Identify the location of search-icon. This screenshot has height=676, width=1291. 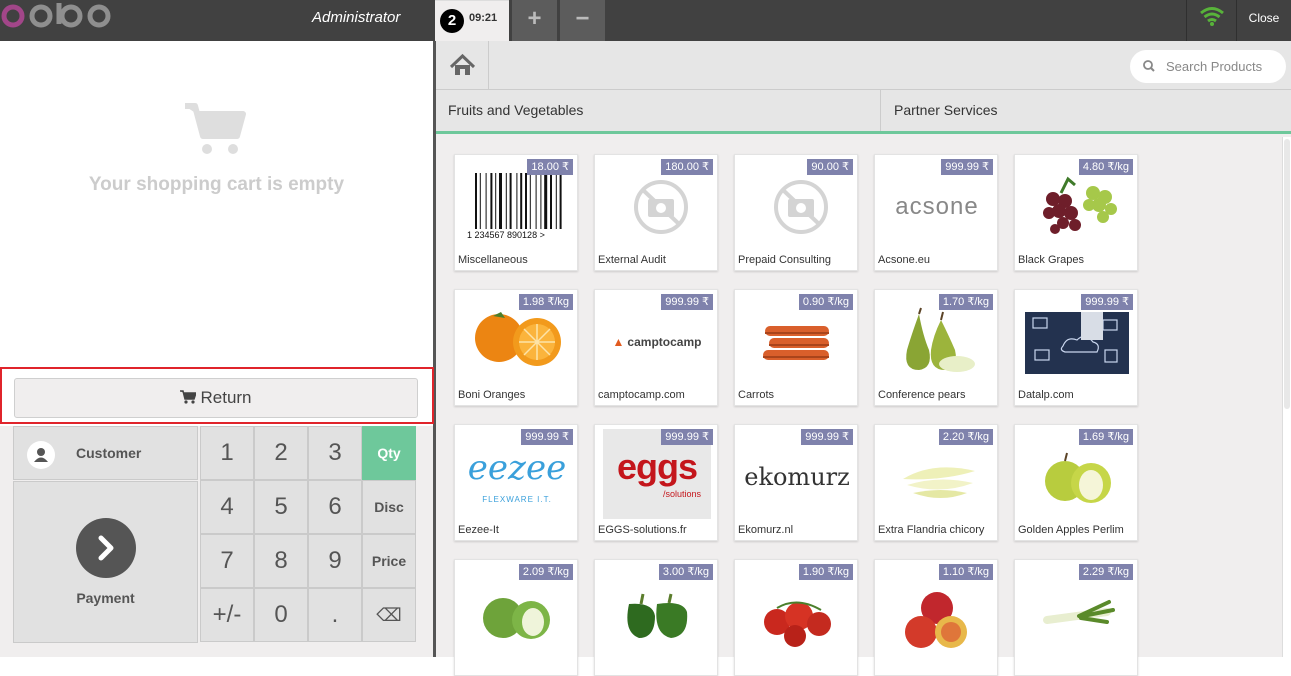
(1149, 66).